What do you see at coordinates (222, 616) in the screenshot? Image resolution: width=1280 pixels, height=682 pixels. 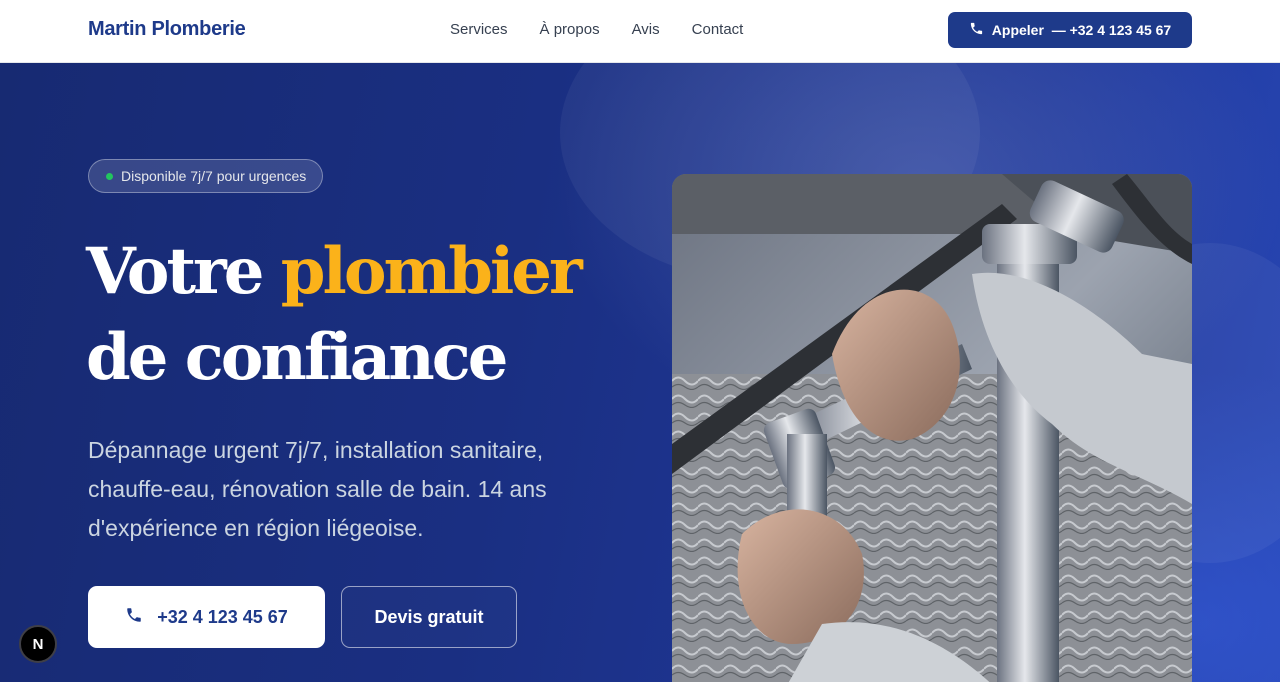 I see `hero-phone-label: +32 4 123 45 67` at bounding box center [222, 616].